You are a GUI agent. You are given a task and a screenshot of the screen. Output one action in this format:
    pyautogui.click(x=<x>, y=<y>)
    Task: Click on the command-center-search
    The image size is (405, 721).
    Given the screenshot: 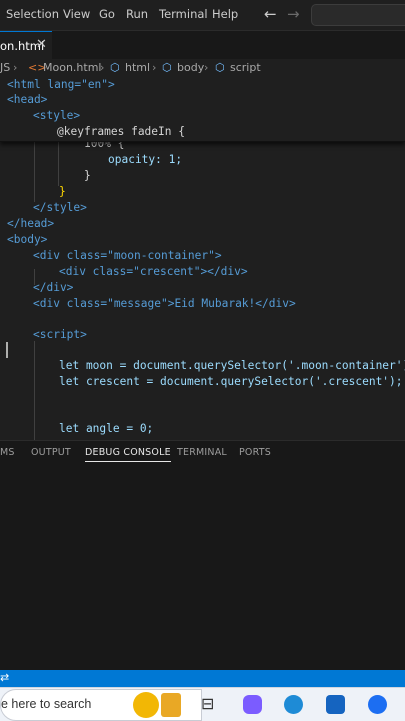 What is the action you would take?
    pyautogui.click(x=358, y=15)
    